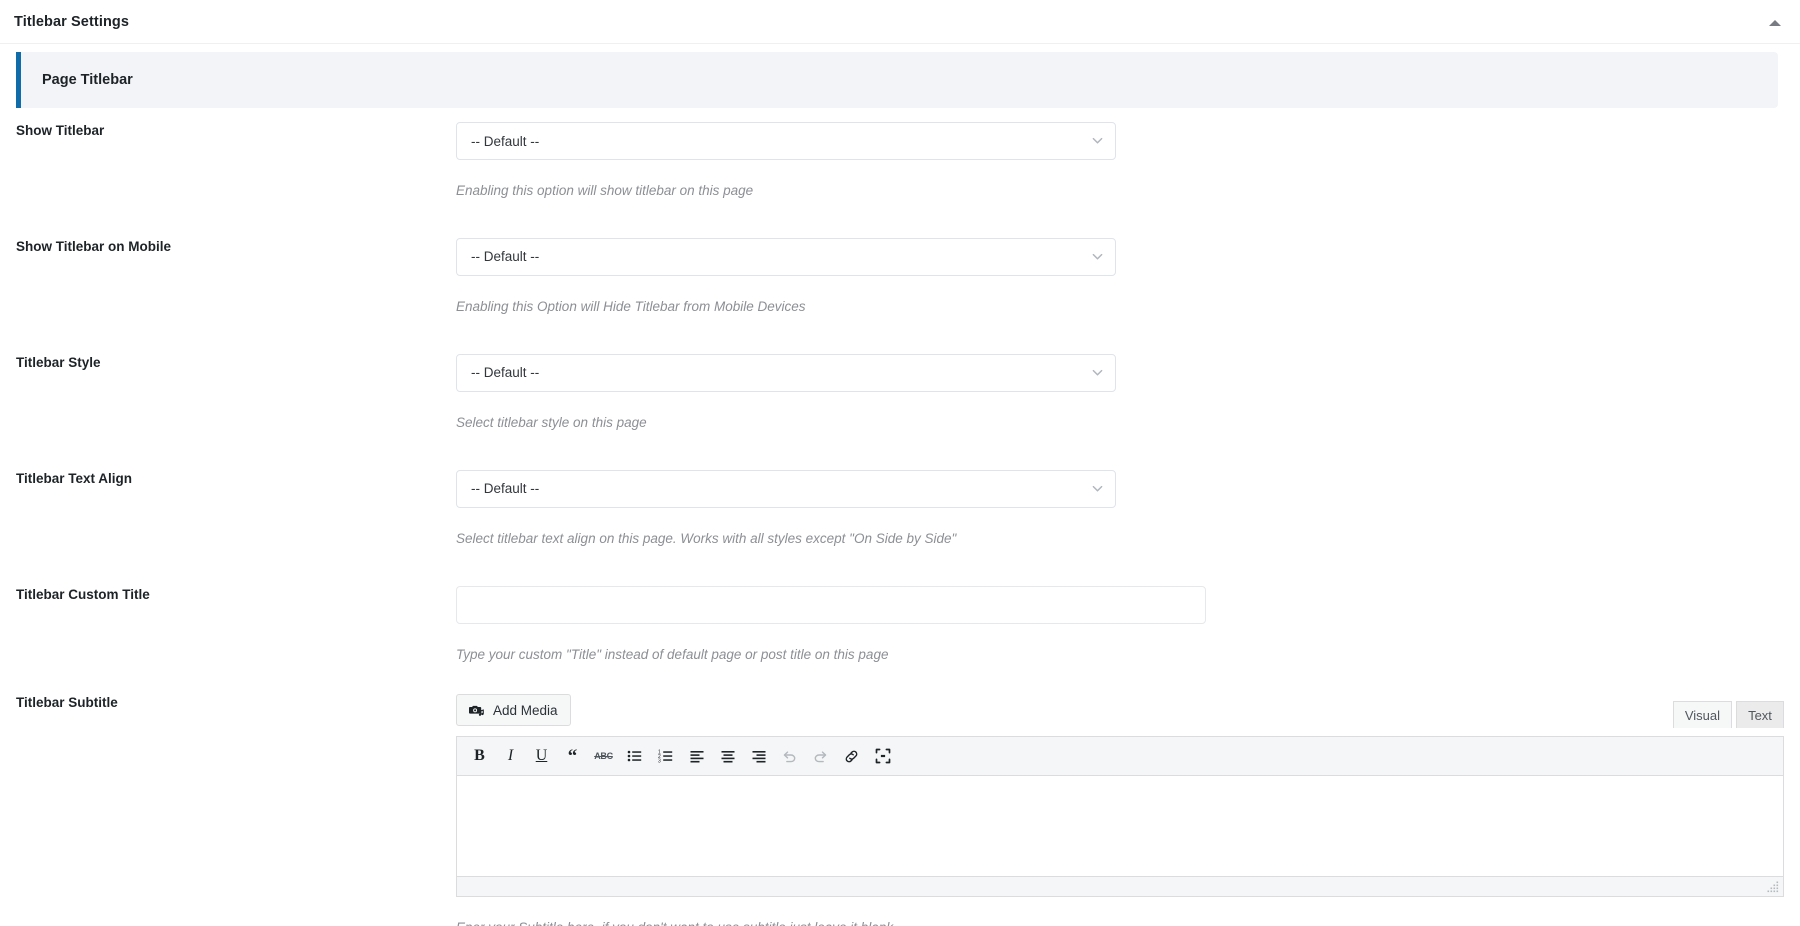 Image resolution: width=1800 pixels, height=926 pixels. I want to click on subtitle-editor: B I U “ ABC 1 2 3, so click(1120, 817).